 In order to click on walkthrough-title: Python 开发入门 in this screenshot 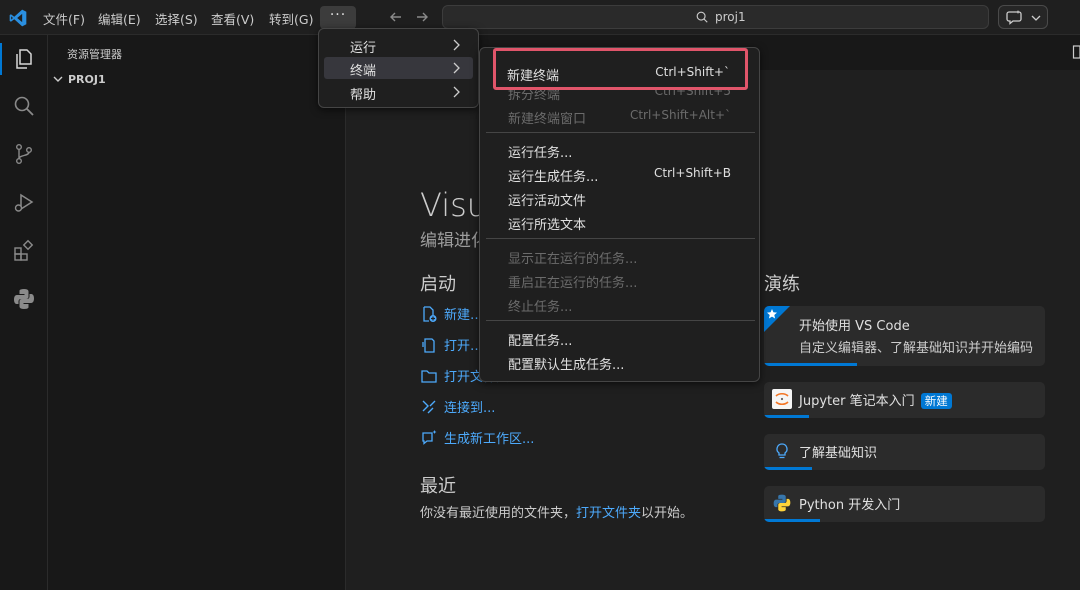, I will do `click(850, 505)`.